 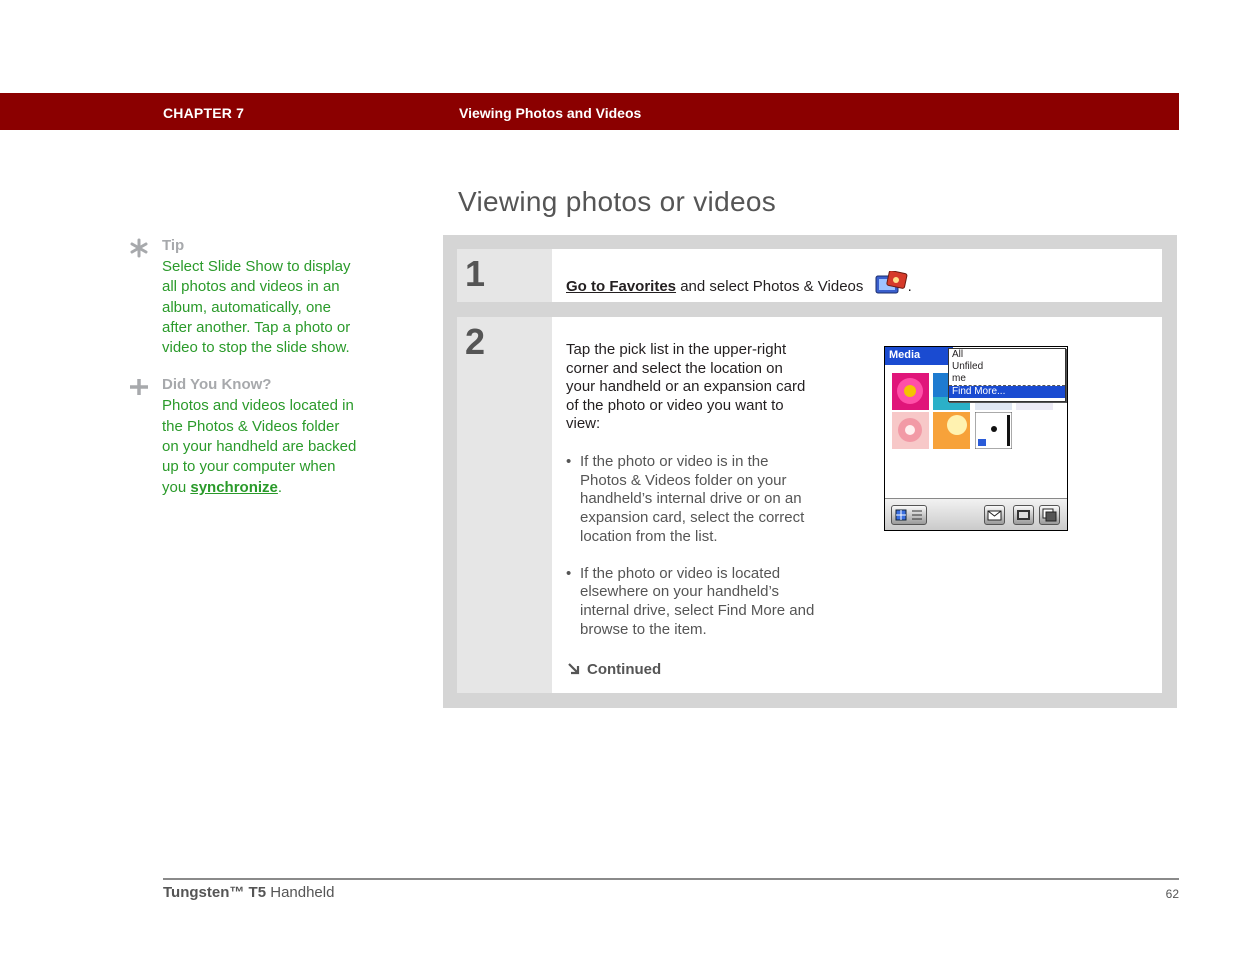 I want to click on step-1-end: ., so click(x=909, y=286).